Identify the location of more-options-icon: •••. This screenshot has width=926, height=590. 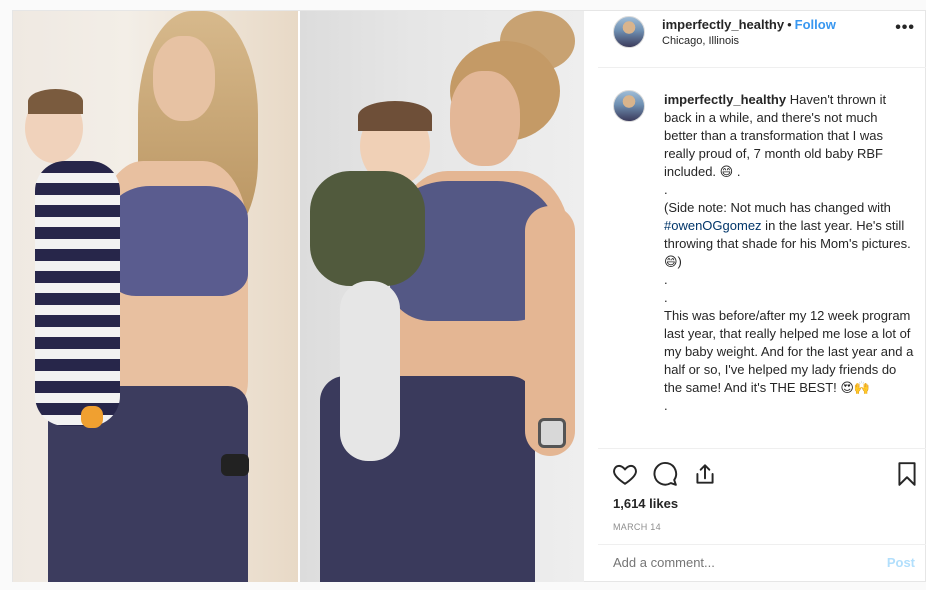
(905, 28).